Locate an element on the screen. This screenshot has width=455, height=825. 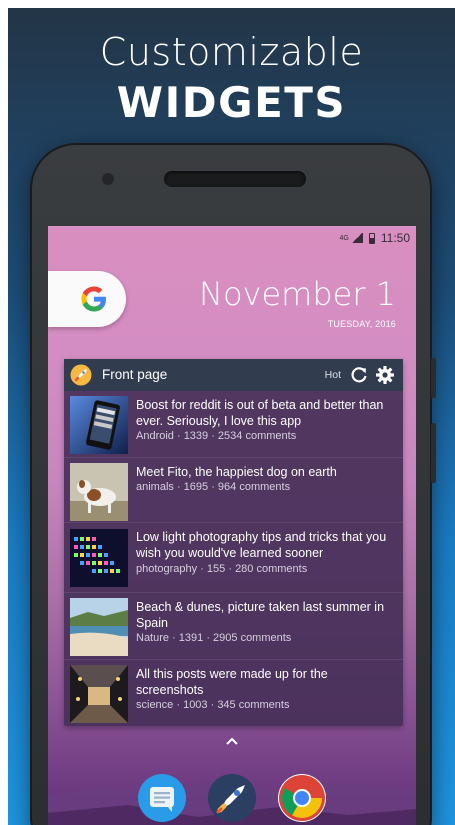
widget-header: Front page Hot is located at coordinates (233, 375).